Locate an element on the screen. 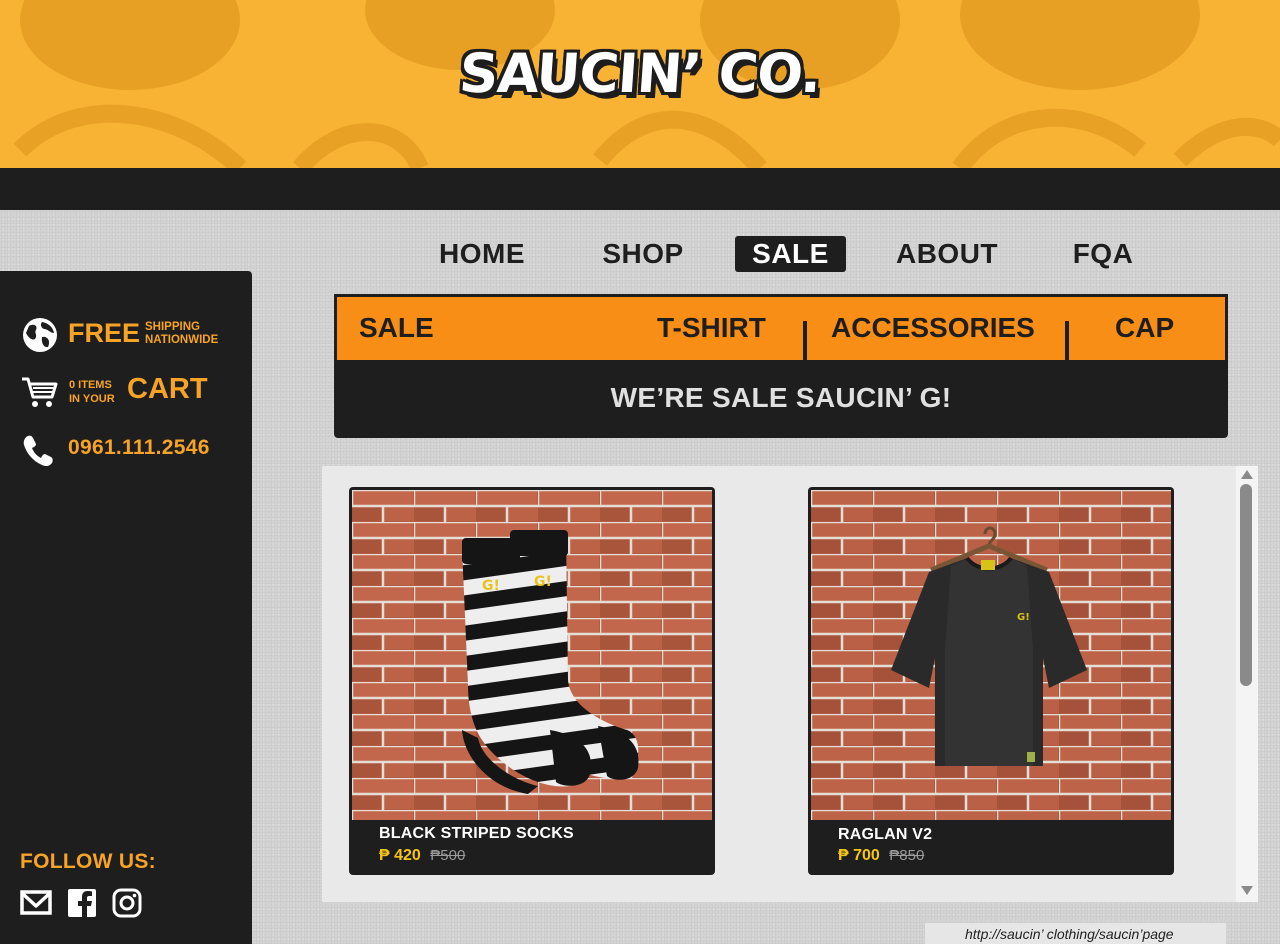 Image resolution: width=1280 pixels, height=944 pixels. nav-about: ABOUT is located at coordinates (947, 254).